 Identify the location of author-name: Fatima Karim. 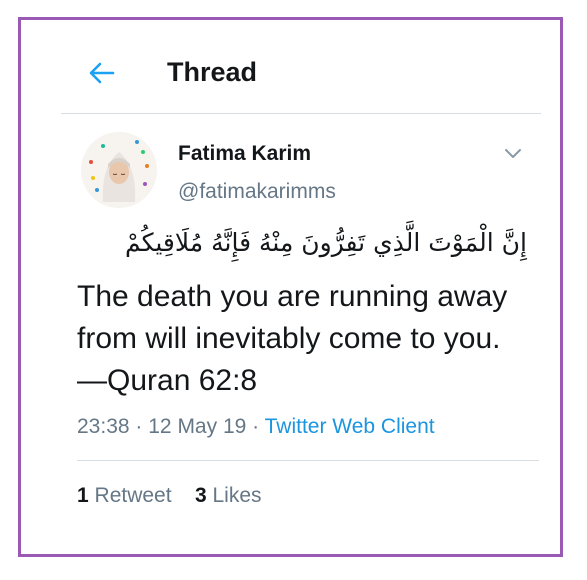
(244, 154).